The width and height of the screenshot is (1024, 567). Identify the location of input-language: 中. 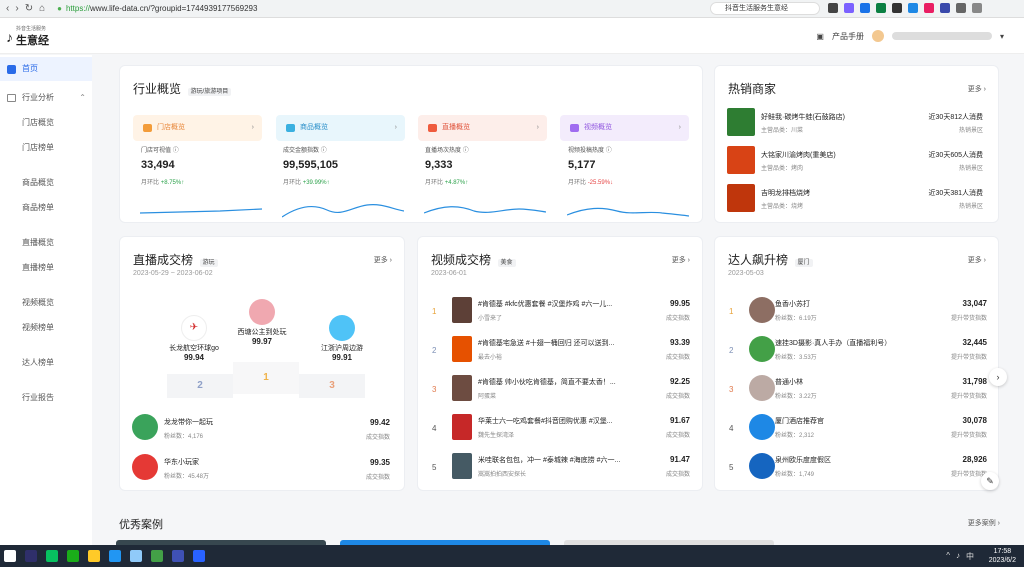
(970, 556).